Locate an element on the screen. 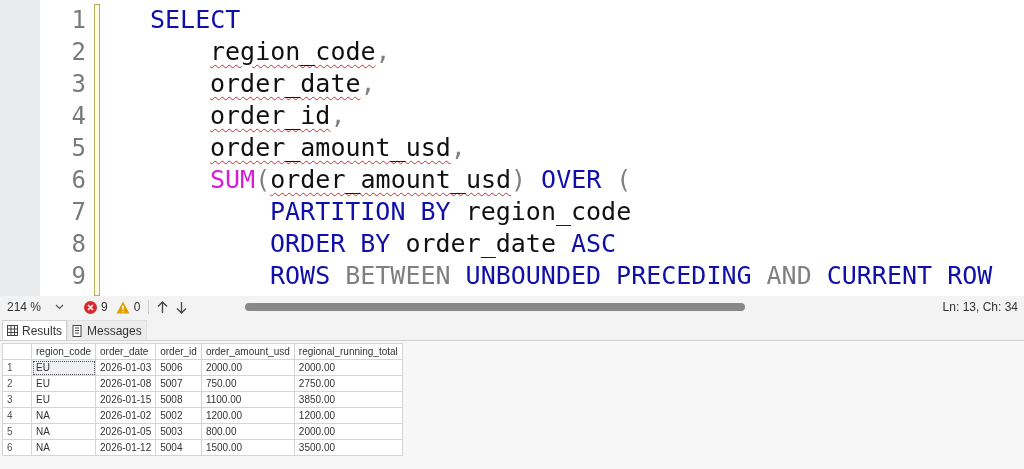 The height and width of the screenshot is (469, 1024). table-cell: 5006 is located at coordinates (178, 367).